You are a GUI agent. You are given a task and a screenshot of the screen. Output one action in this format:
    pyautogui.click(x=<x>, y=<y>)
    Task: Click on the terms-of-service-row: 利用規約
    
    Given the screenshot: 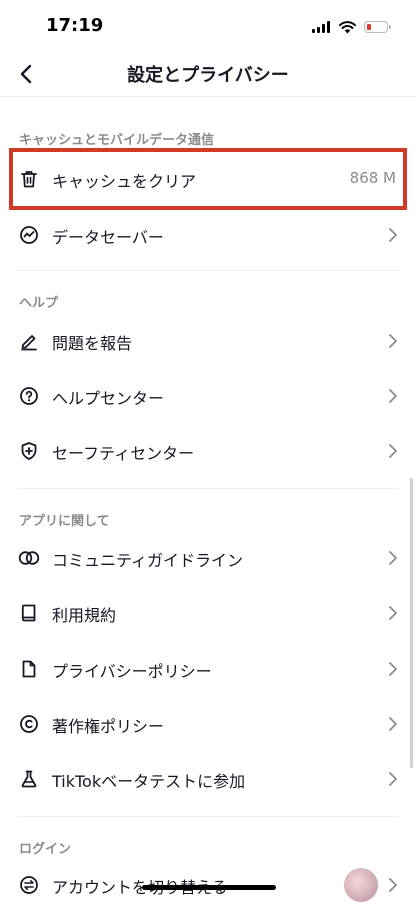 What is the action you would take?
    pyautogui.click(x=208, y=613)
    